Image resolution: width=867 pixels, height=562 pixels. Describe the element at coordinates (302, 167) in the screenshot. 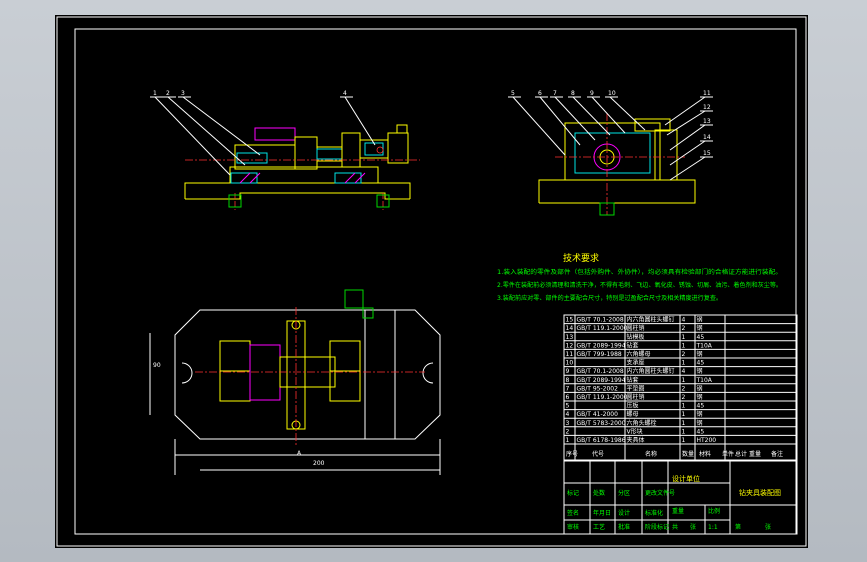

I see `front-view` at that location.